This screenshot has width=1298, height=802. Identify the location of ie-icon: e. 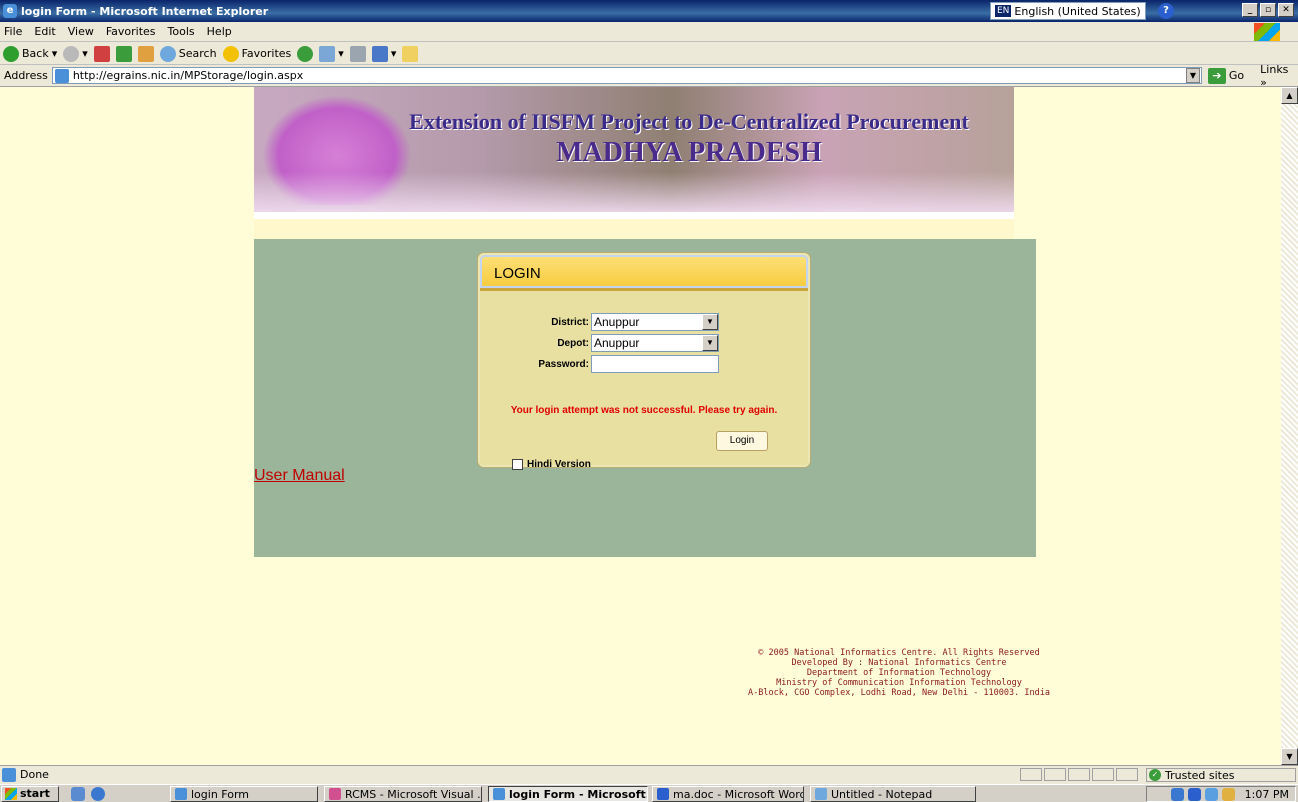
(10, 11).